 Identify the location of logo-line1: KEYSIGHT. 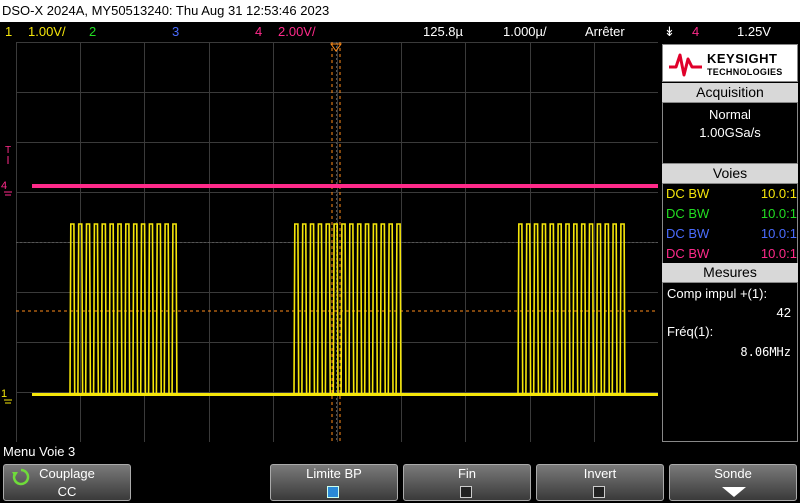
(742, 58).